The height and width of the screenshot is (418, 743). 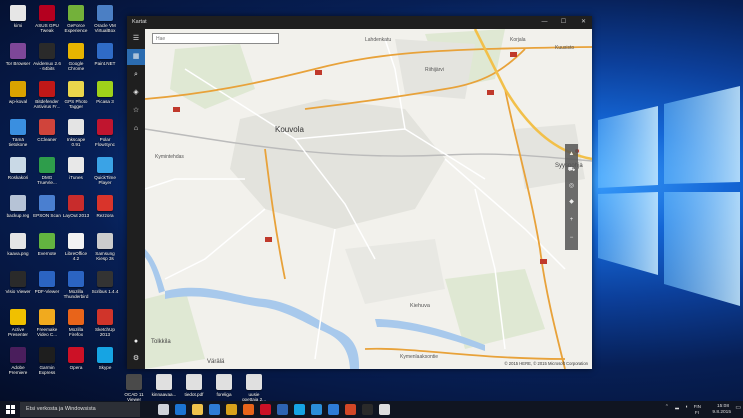 I want to click on desktop-icon: Inkscape 0.91, so click(x=76, y=133).